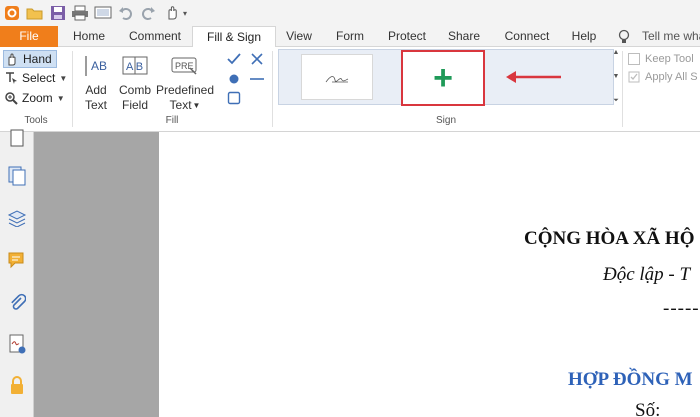  I want to click on document-heading-line-1: CỘNG HÒA XÃ HỘ, so click(609, 238).